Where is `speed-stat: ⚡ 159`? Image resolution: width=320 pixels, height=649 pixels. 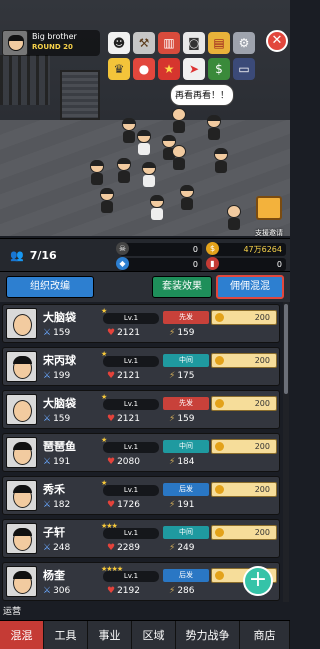
speed-stat: ⚡ 159 is located at coordinates (182, 419).